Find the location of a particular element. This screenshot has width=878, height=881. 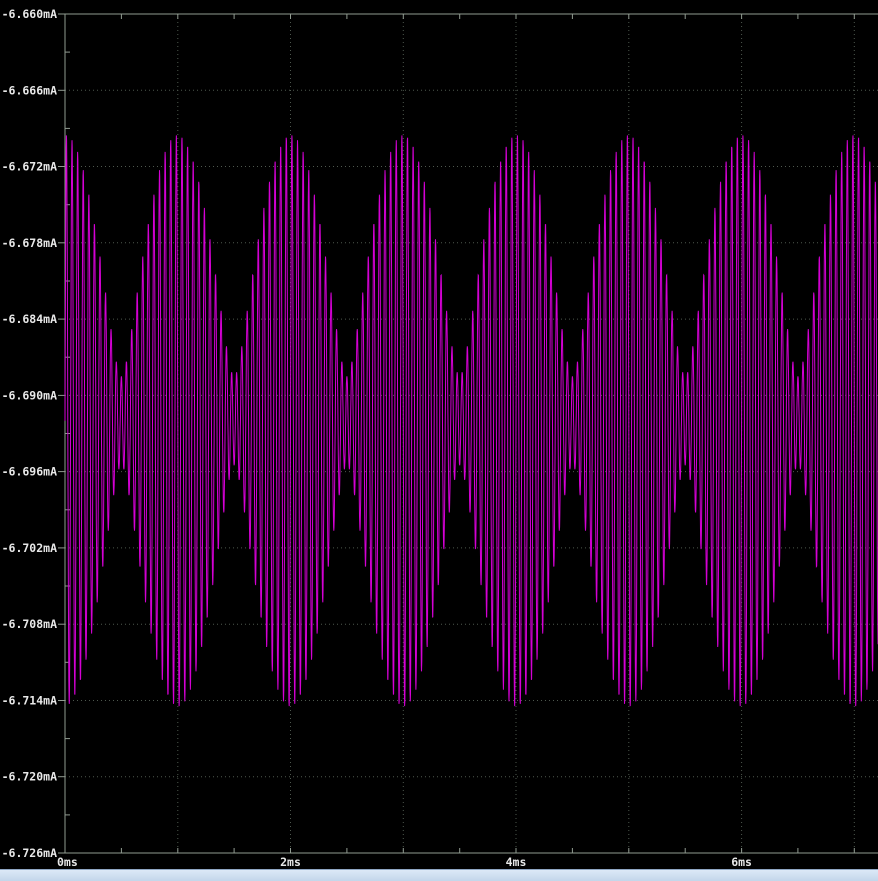

horizontal-scrollbar is located at coordinates (439, 875).